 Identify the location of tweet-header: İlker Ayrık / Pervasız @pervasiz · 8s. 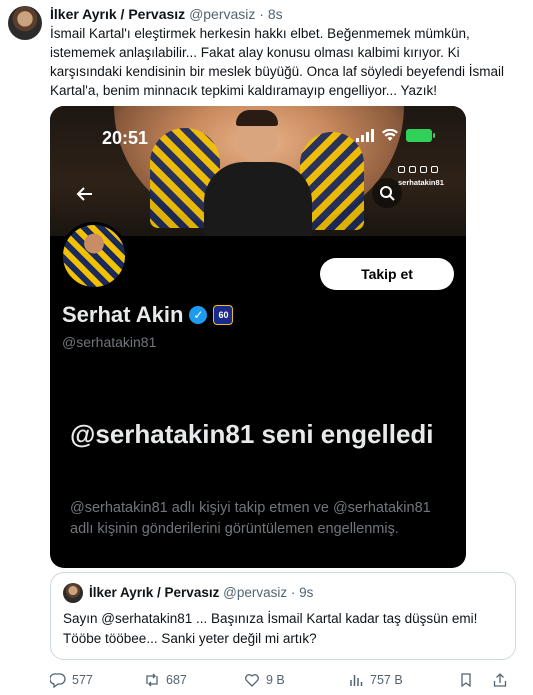
(286, 15).